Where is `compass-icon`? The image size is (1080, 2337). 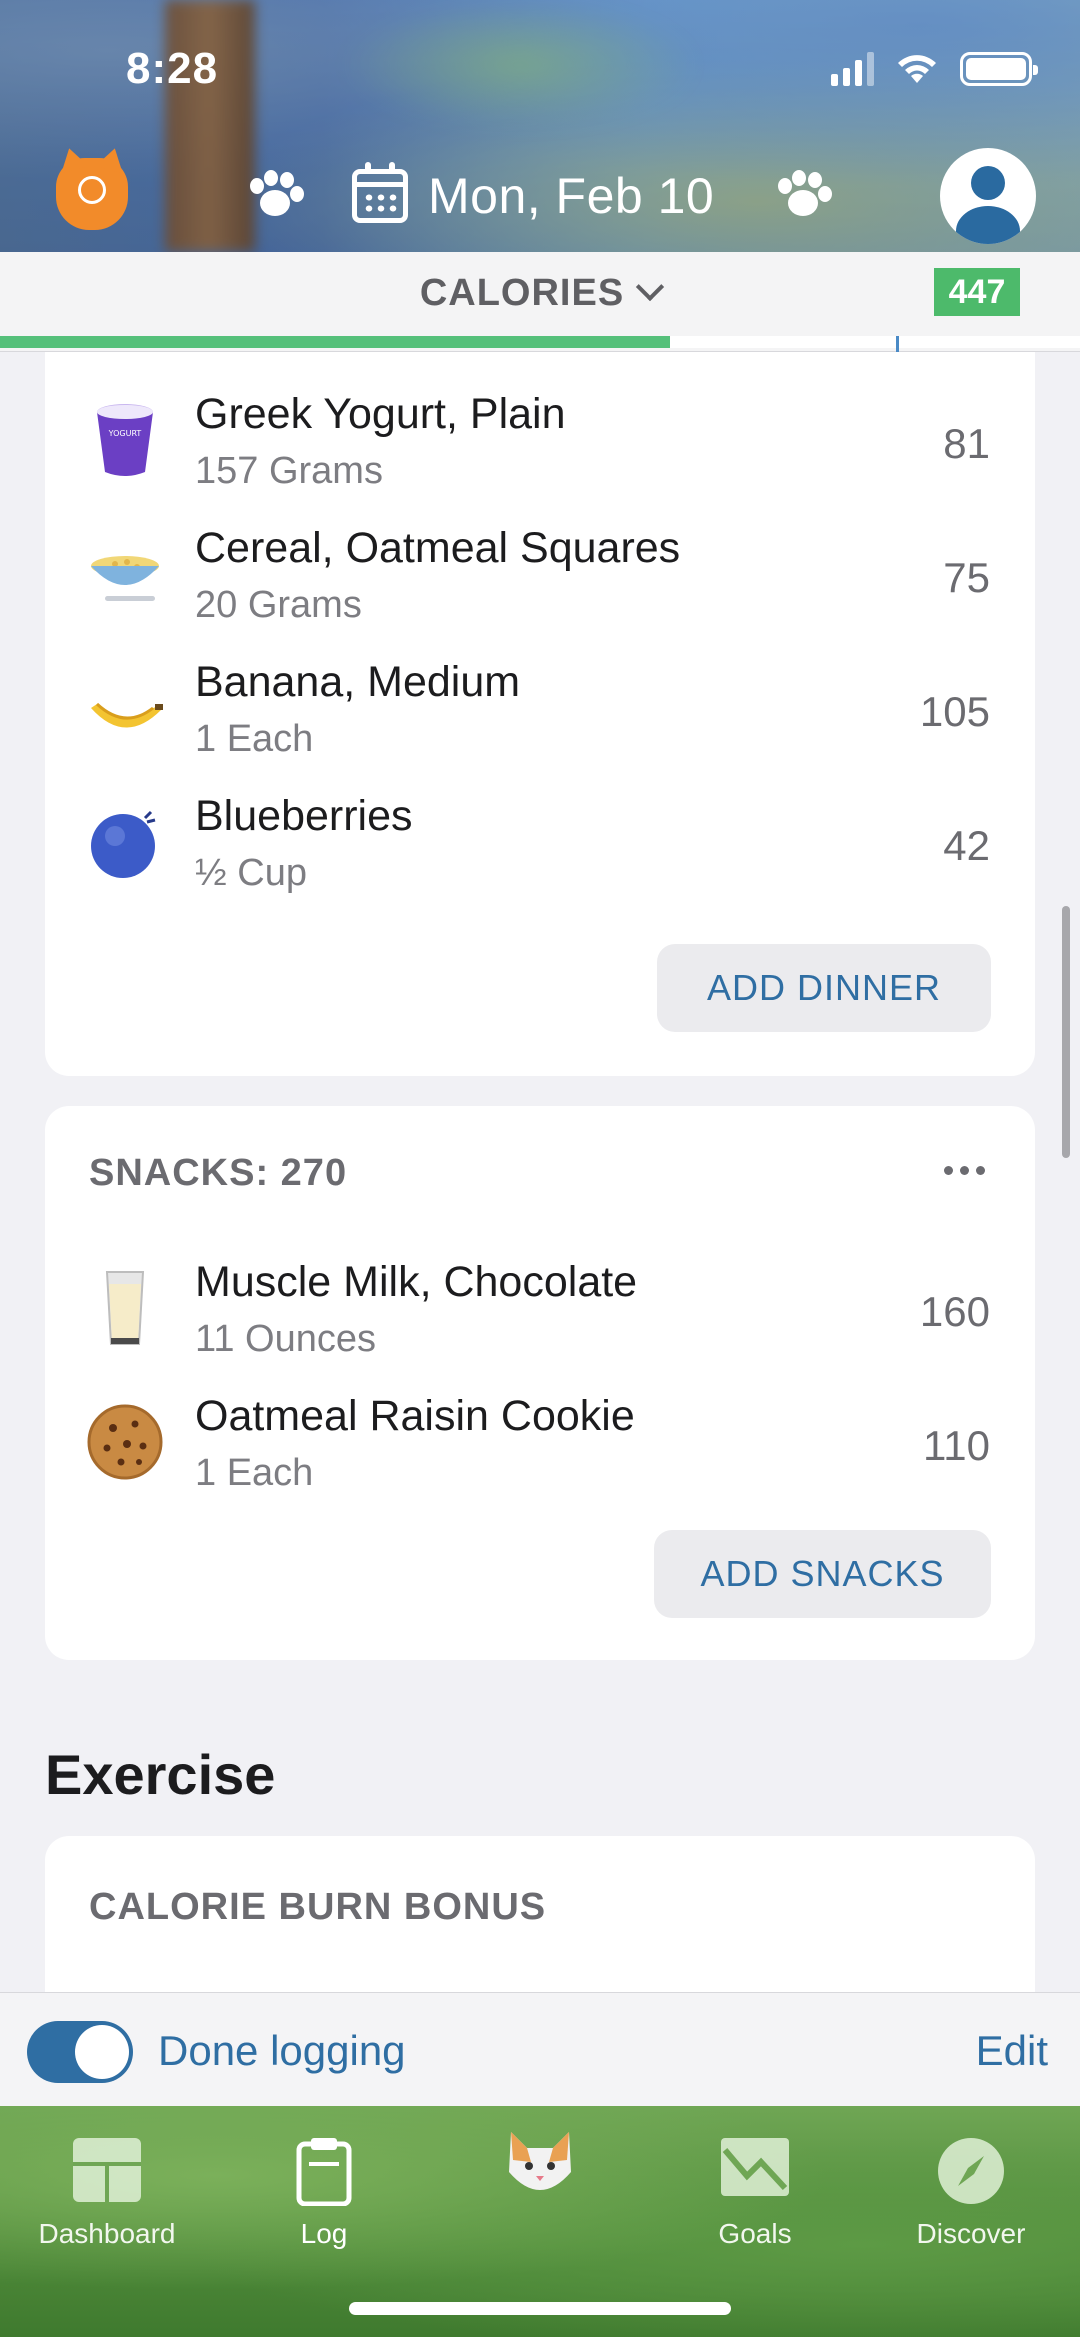 compass-icon is located at coordinates (971, 2171).